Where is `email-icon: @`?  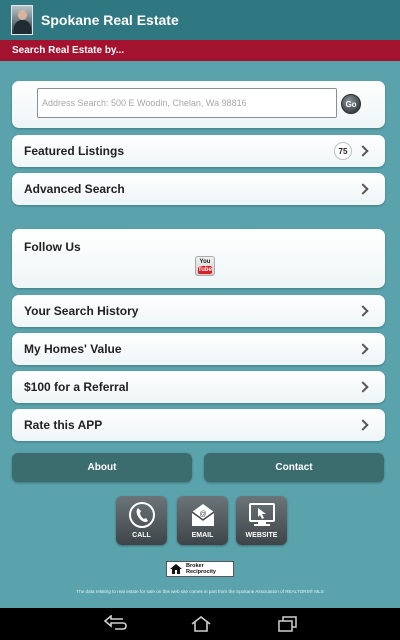
email-icon: @ is located at coordinates (202, 515).